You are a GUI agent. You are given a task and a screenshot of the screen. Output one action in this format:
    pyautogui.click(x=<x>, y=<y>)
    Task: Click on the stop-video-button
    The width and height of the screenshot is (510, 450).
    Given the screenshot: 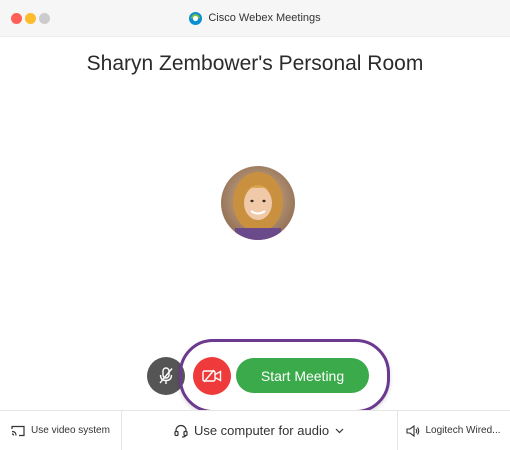 What is the action you would take?
    pyautogui.click(x=212, y=376)
    